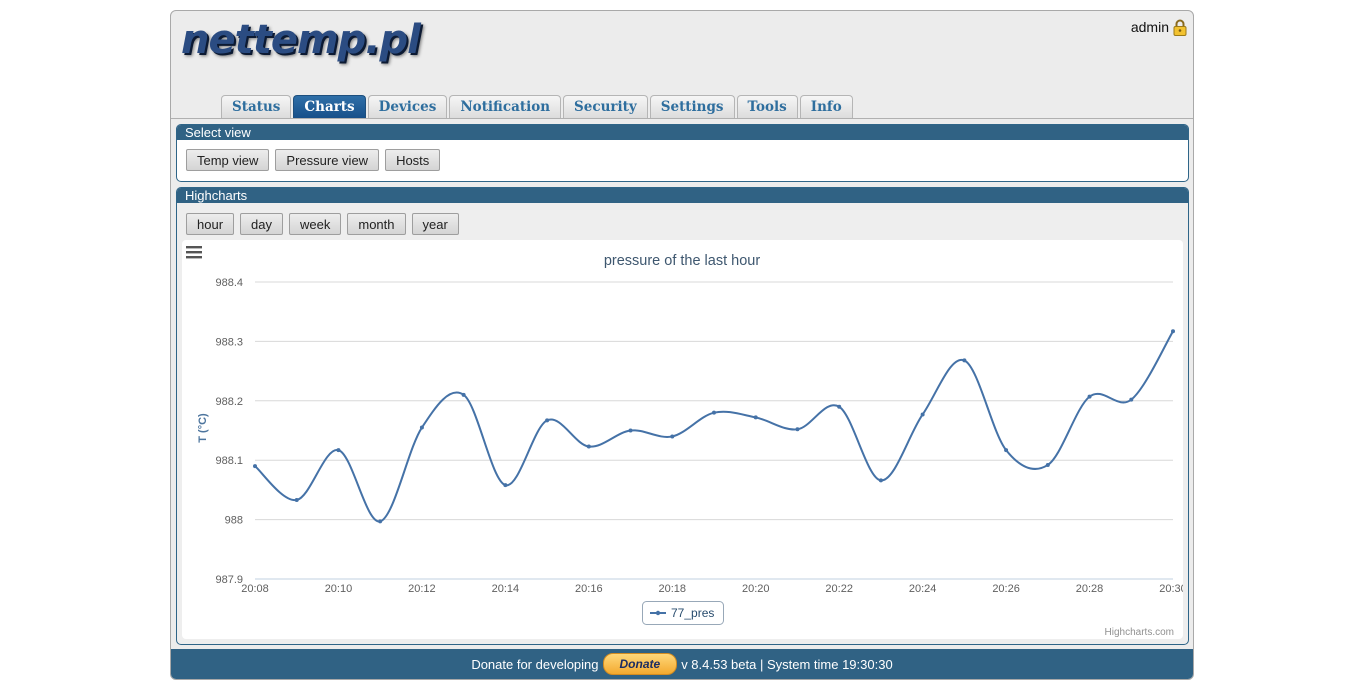 This screenshot has width=1366, height=681. What do you see at coordinates (767, 106) in the screenshot?
I see `tab-tools: Tools` at bounding box center [767, 106].